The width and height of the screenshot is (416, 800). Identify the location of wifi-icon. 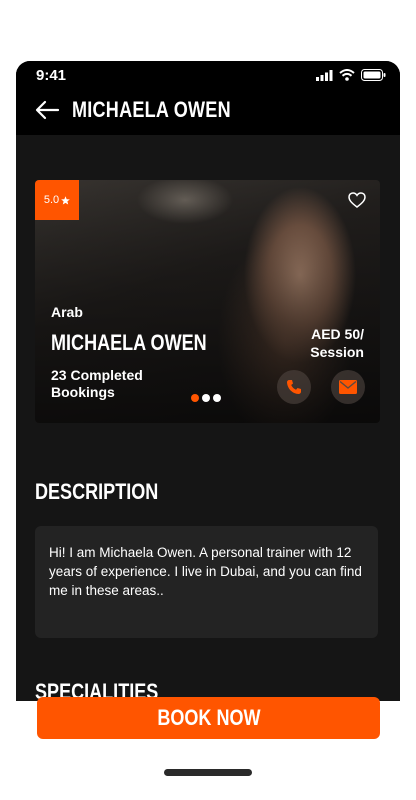
(347, 75).